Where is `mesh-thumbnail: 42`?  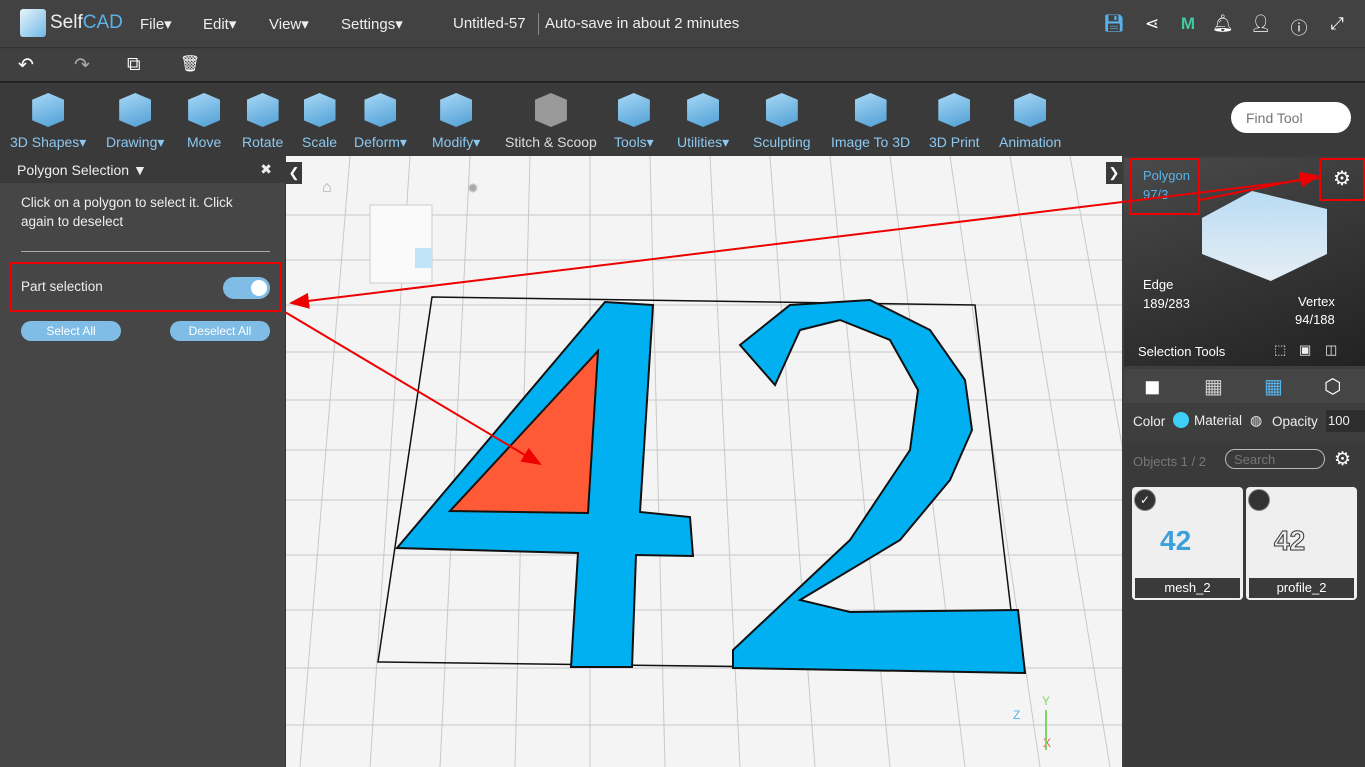
mesh-thumbnail: 42 is located at coordinates (1176, 540).